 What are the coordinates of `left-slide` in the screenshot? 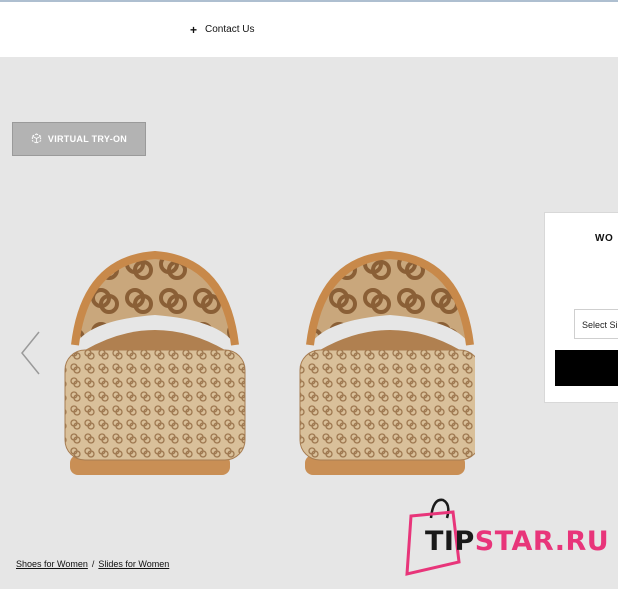 It's located at (155, 362).